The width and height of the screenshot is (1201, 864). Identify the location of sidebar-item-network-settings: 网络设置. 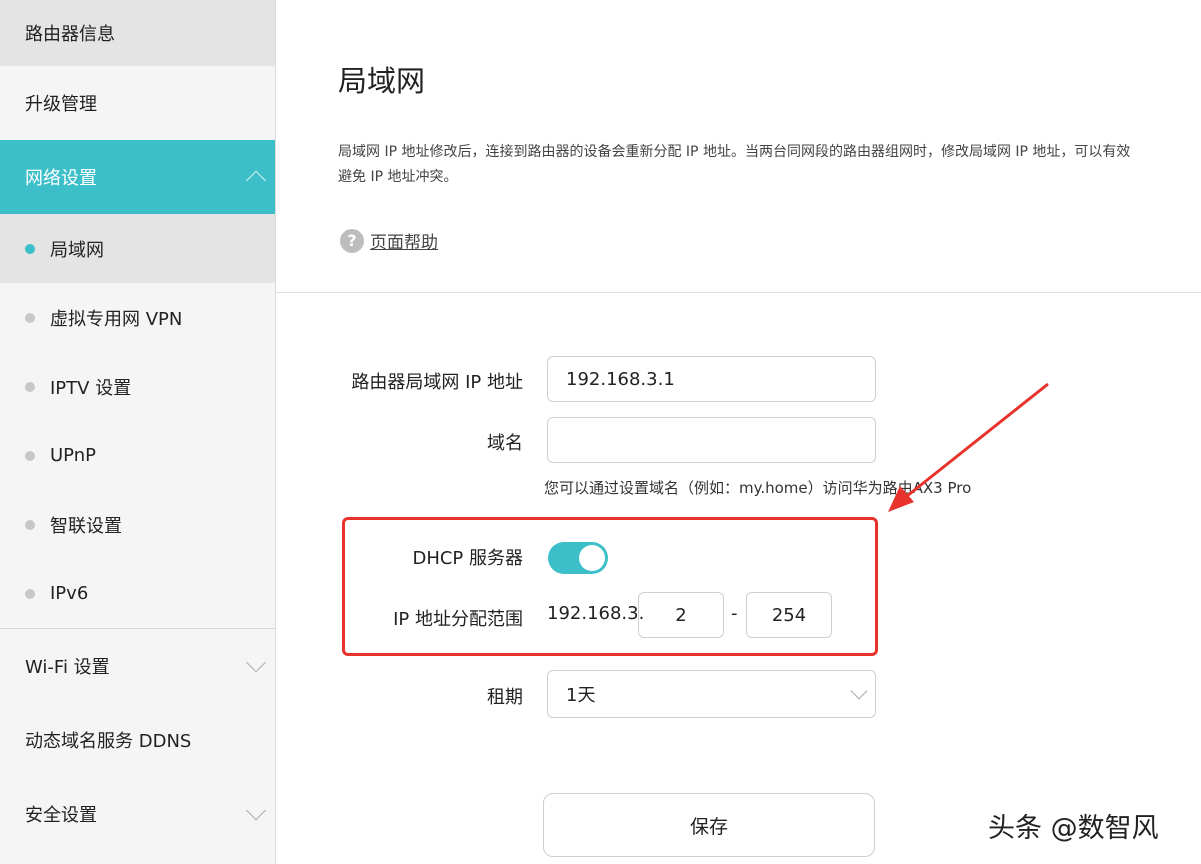
(137, 177).